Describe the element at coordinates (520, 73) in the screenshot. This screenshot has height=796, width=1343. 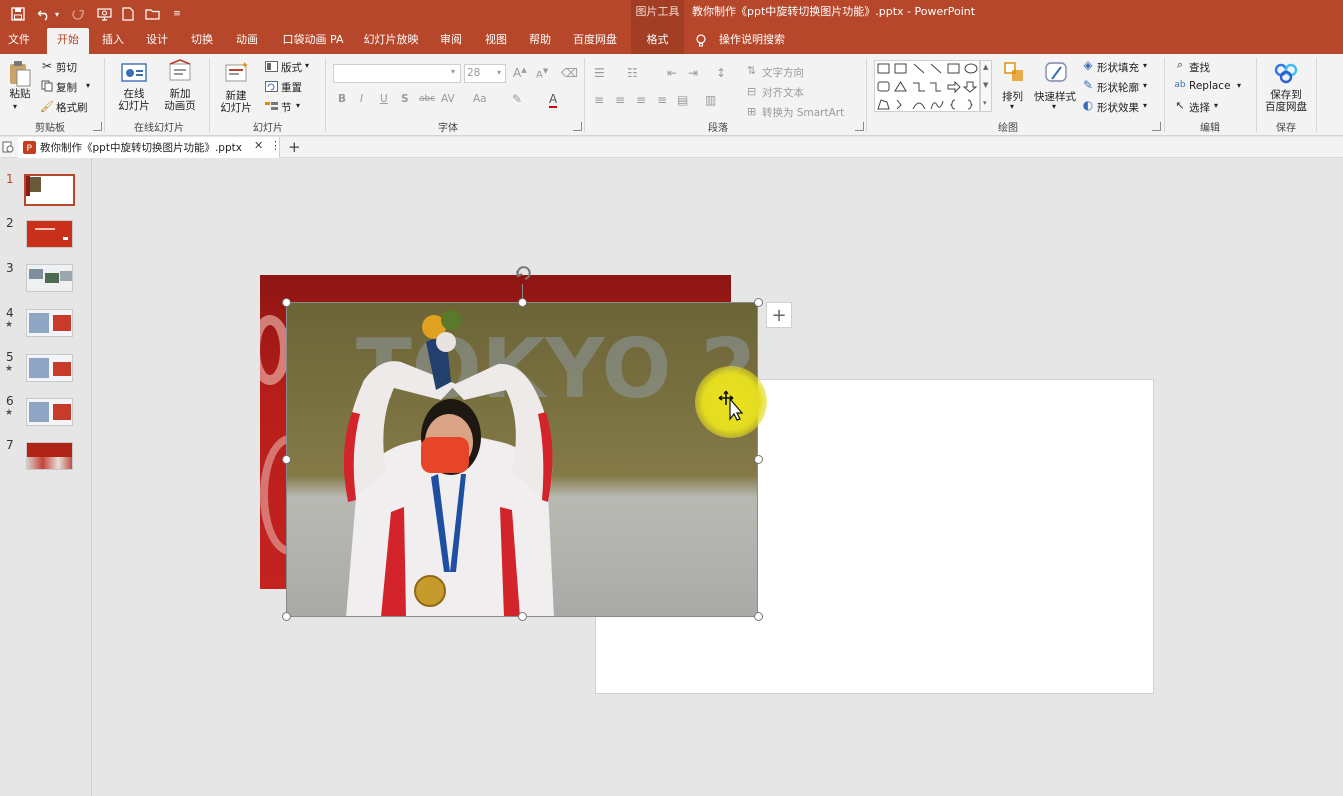
I see `grow-font-icon: A▲` at that location.